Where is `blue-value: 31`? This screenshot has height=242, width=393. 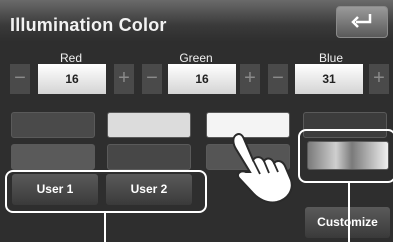 blue-value: 31 is located at coordinates (329, 79).